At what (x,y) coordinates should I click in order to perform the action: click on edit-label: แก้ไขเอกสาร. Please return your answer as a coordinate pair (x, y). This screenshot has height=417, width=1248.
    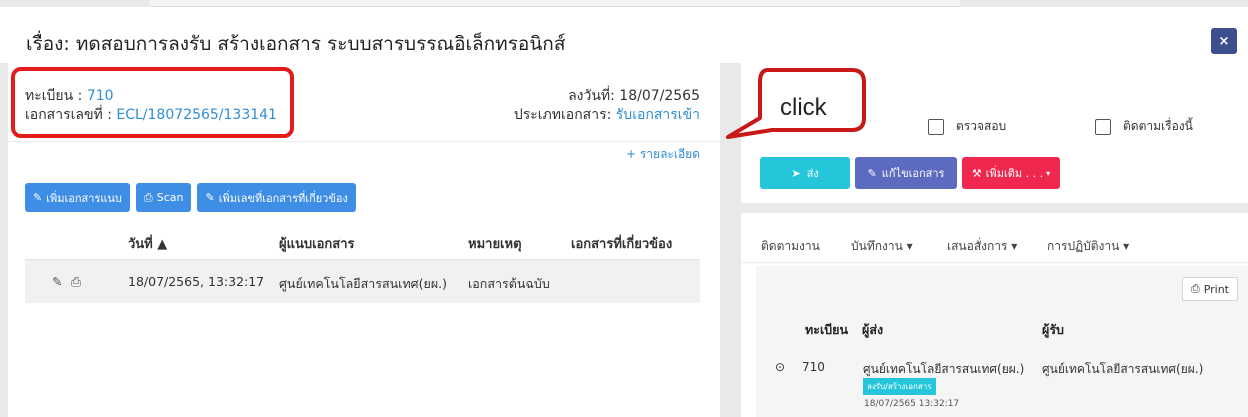
    Looking at the image, I should click on (913, 173).